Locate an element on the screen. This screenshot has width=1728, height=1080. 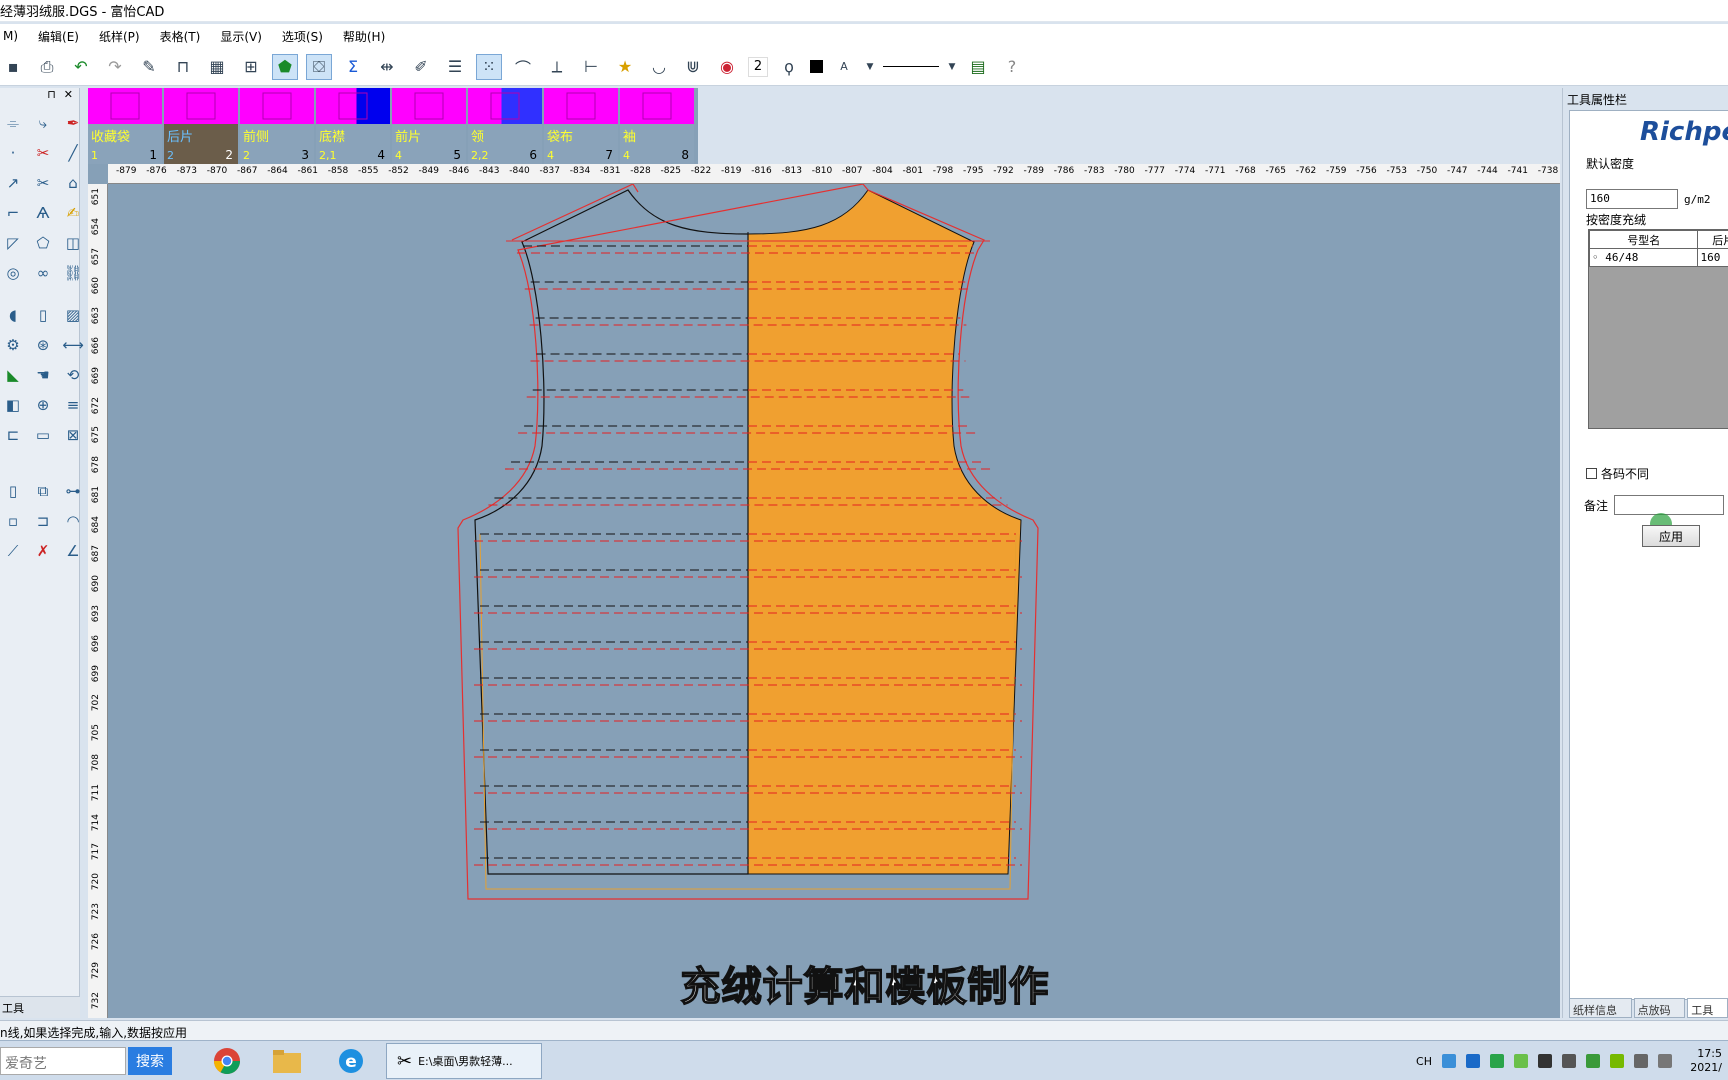
menu-item-file: M) is located at coordinates (10, 36).